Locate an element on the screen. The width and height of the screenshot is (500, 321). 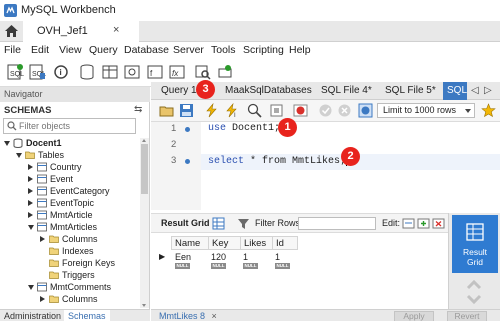
explain-icon is located at coordinates (254, 110).